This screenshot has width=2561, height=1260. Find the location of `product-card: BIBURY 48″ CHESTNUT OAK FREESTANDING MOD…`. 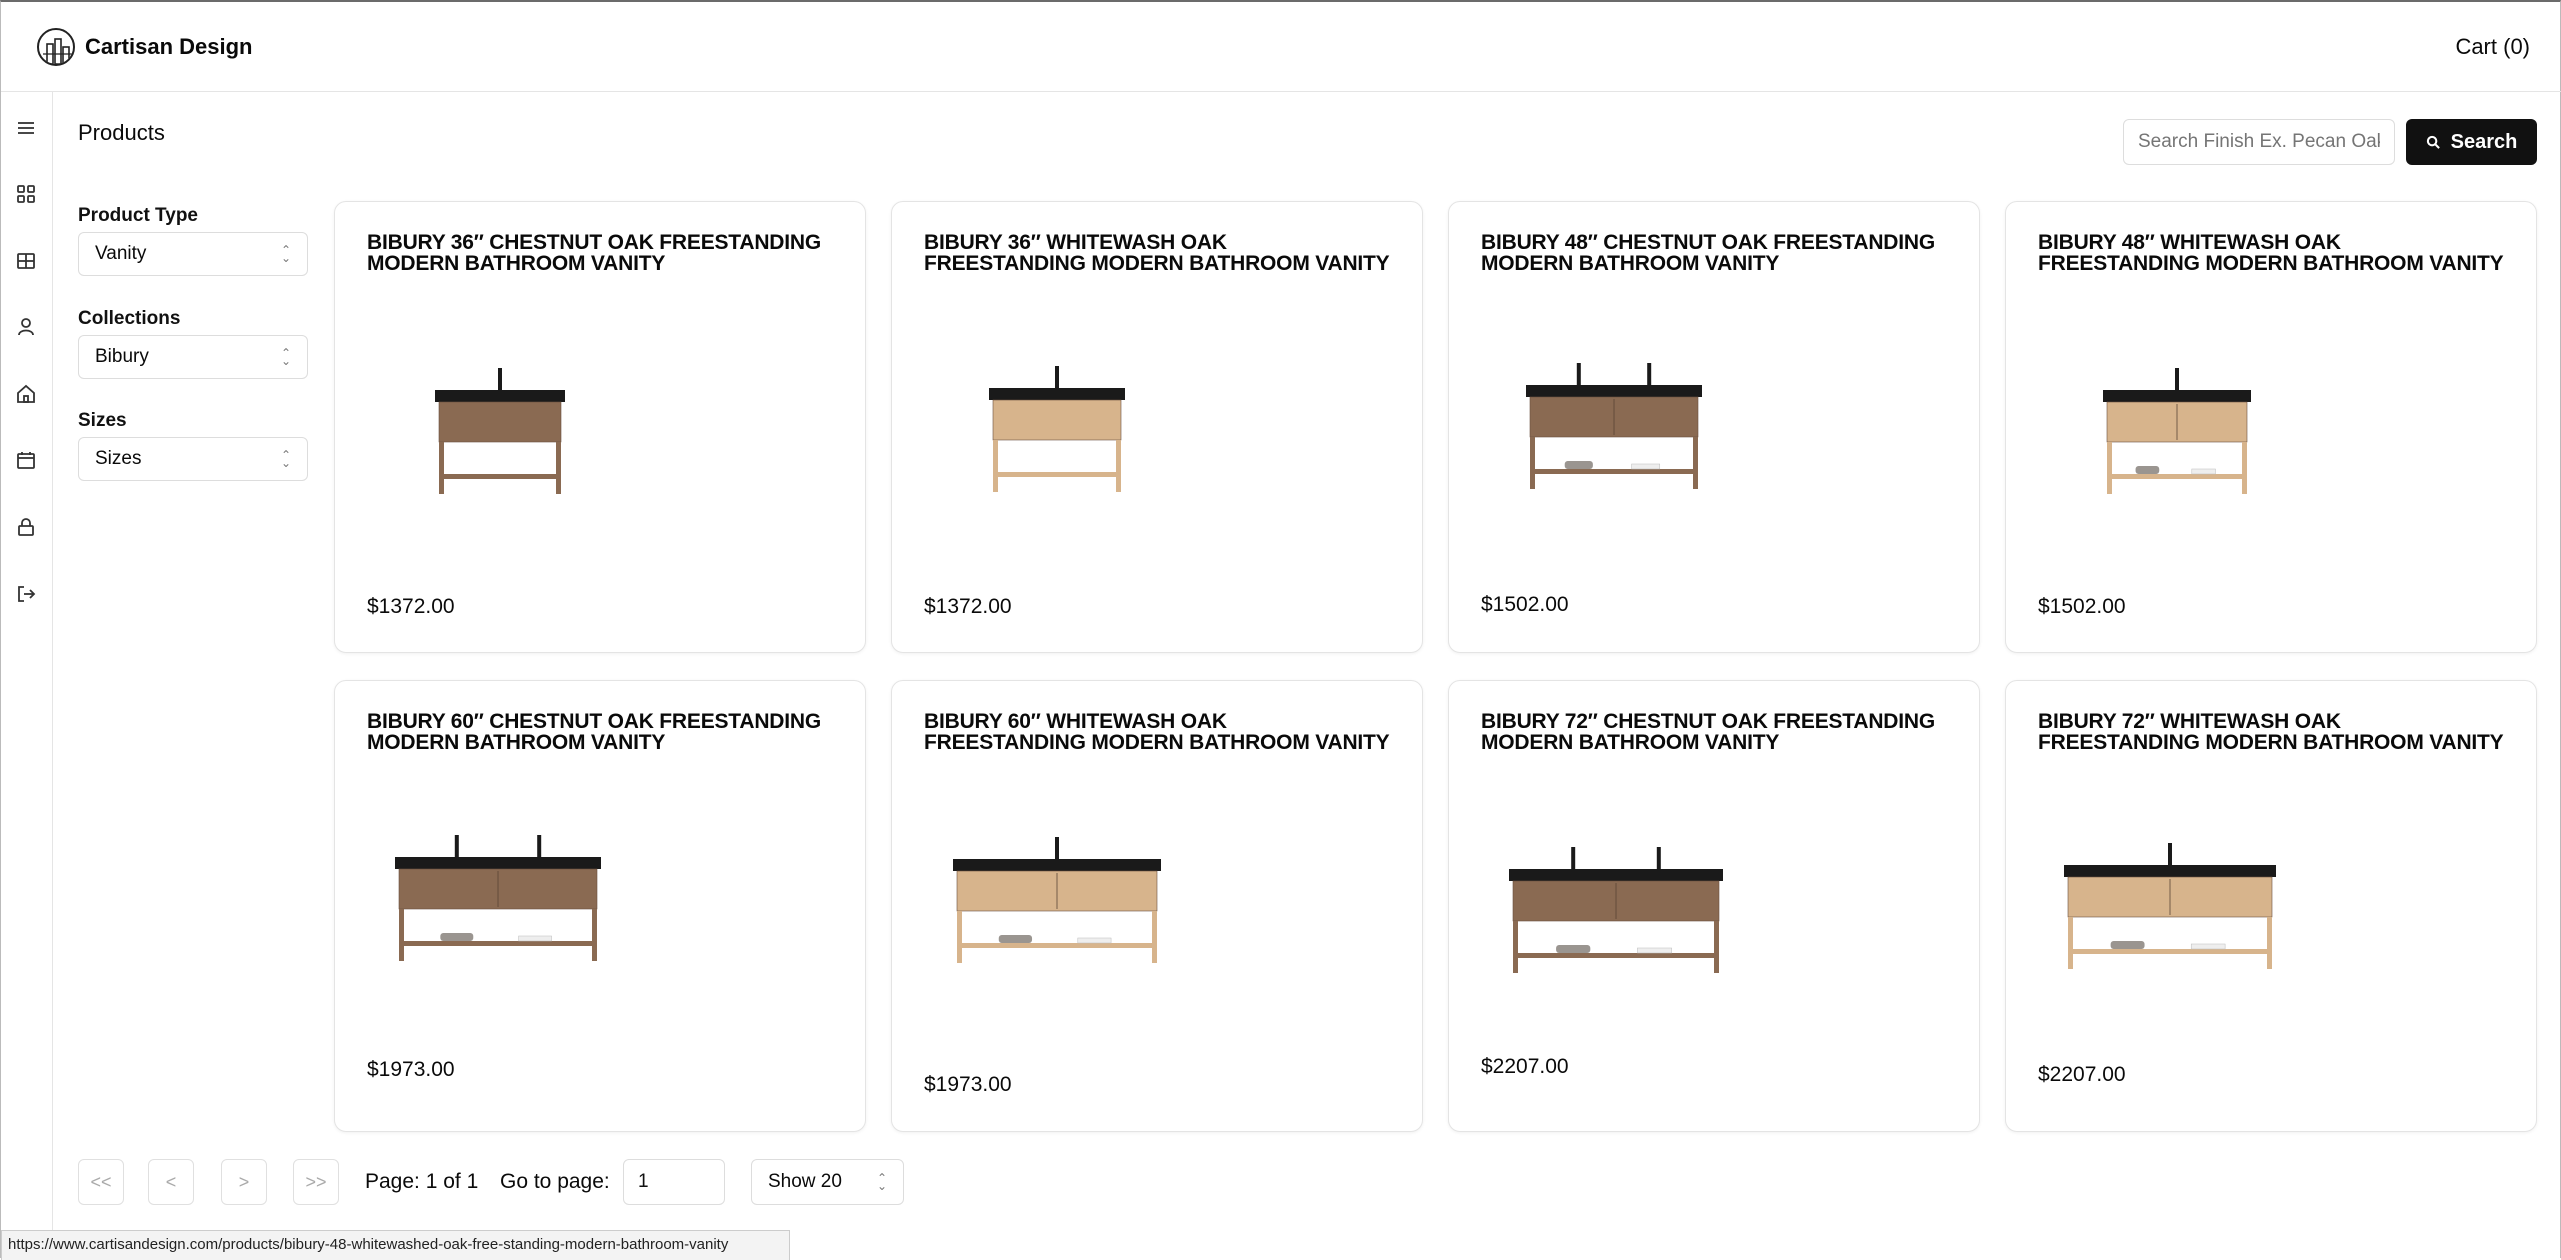

product-card: BIBURY 48″ CHESTNUT OAK FREESTANDING MOD… is located at coordinates (1714, 427).